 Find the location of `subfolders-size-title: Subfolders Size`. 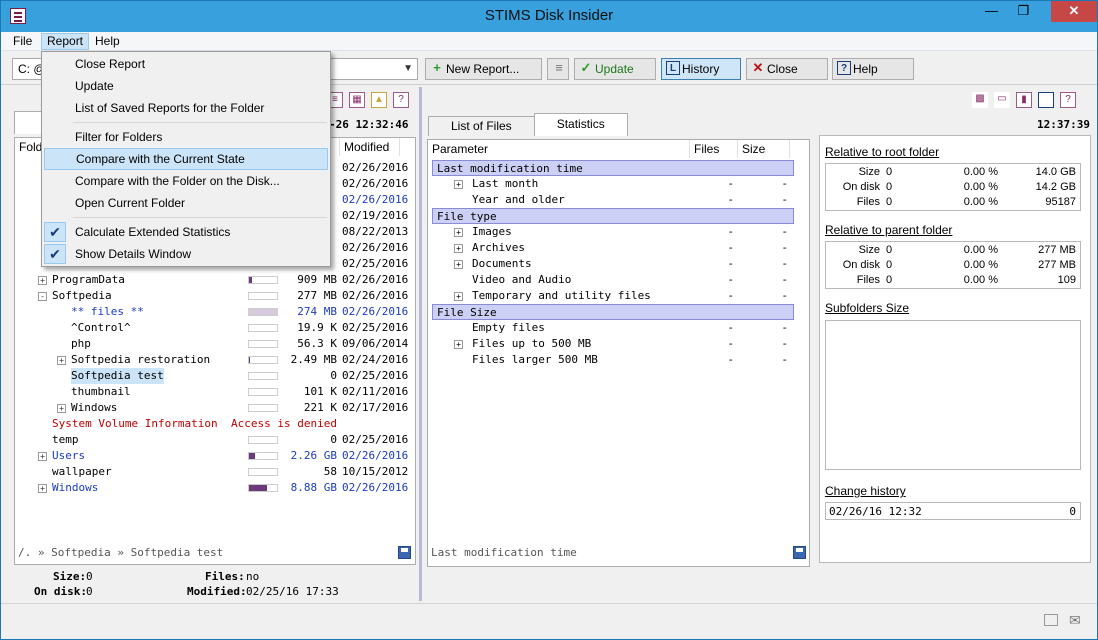

subfolders-size-title: Subfolders Size is located at coordinates (867, 308).